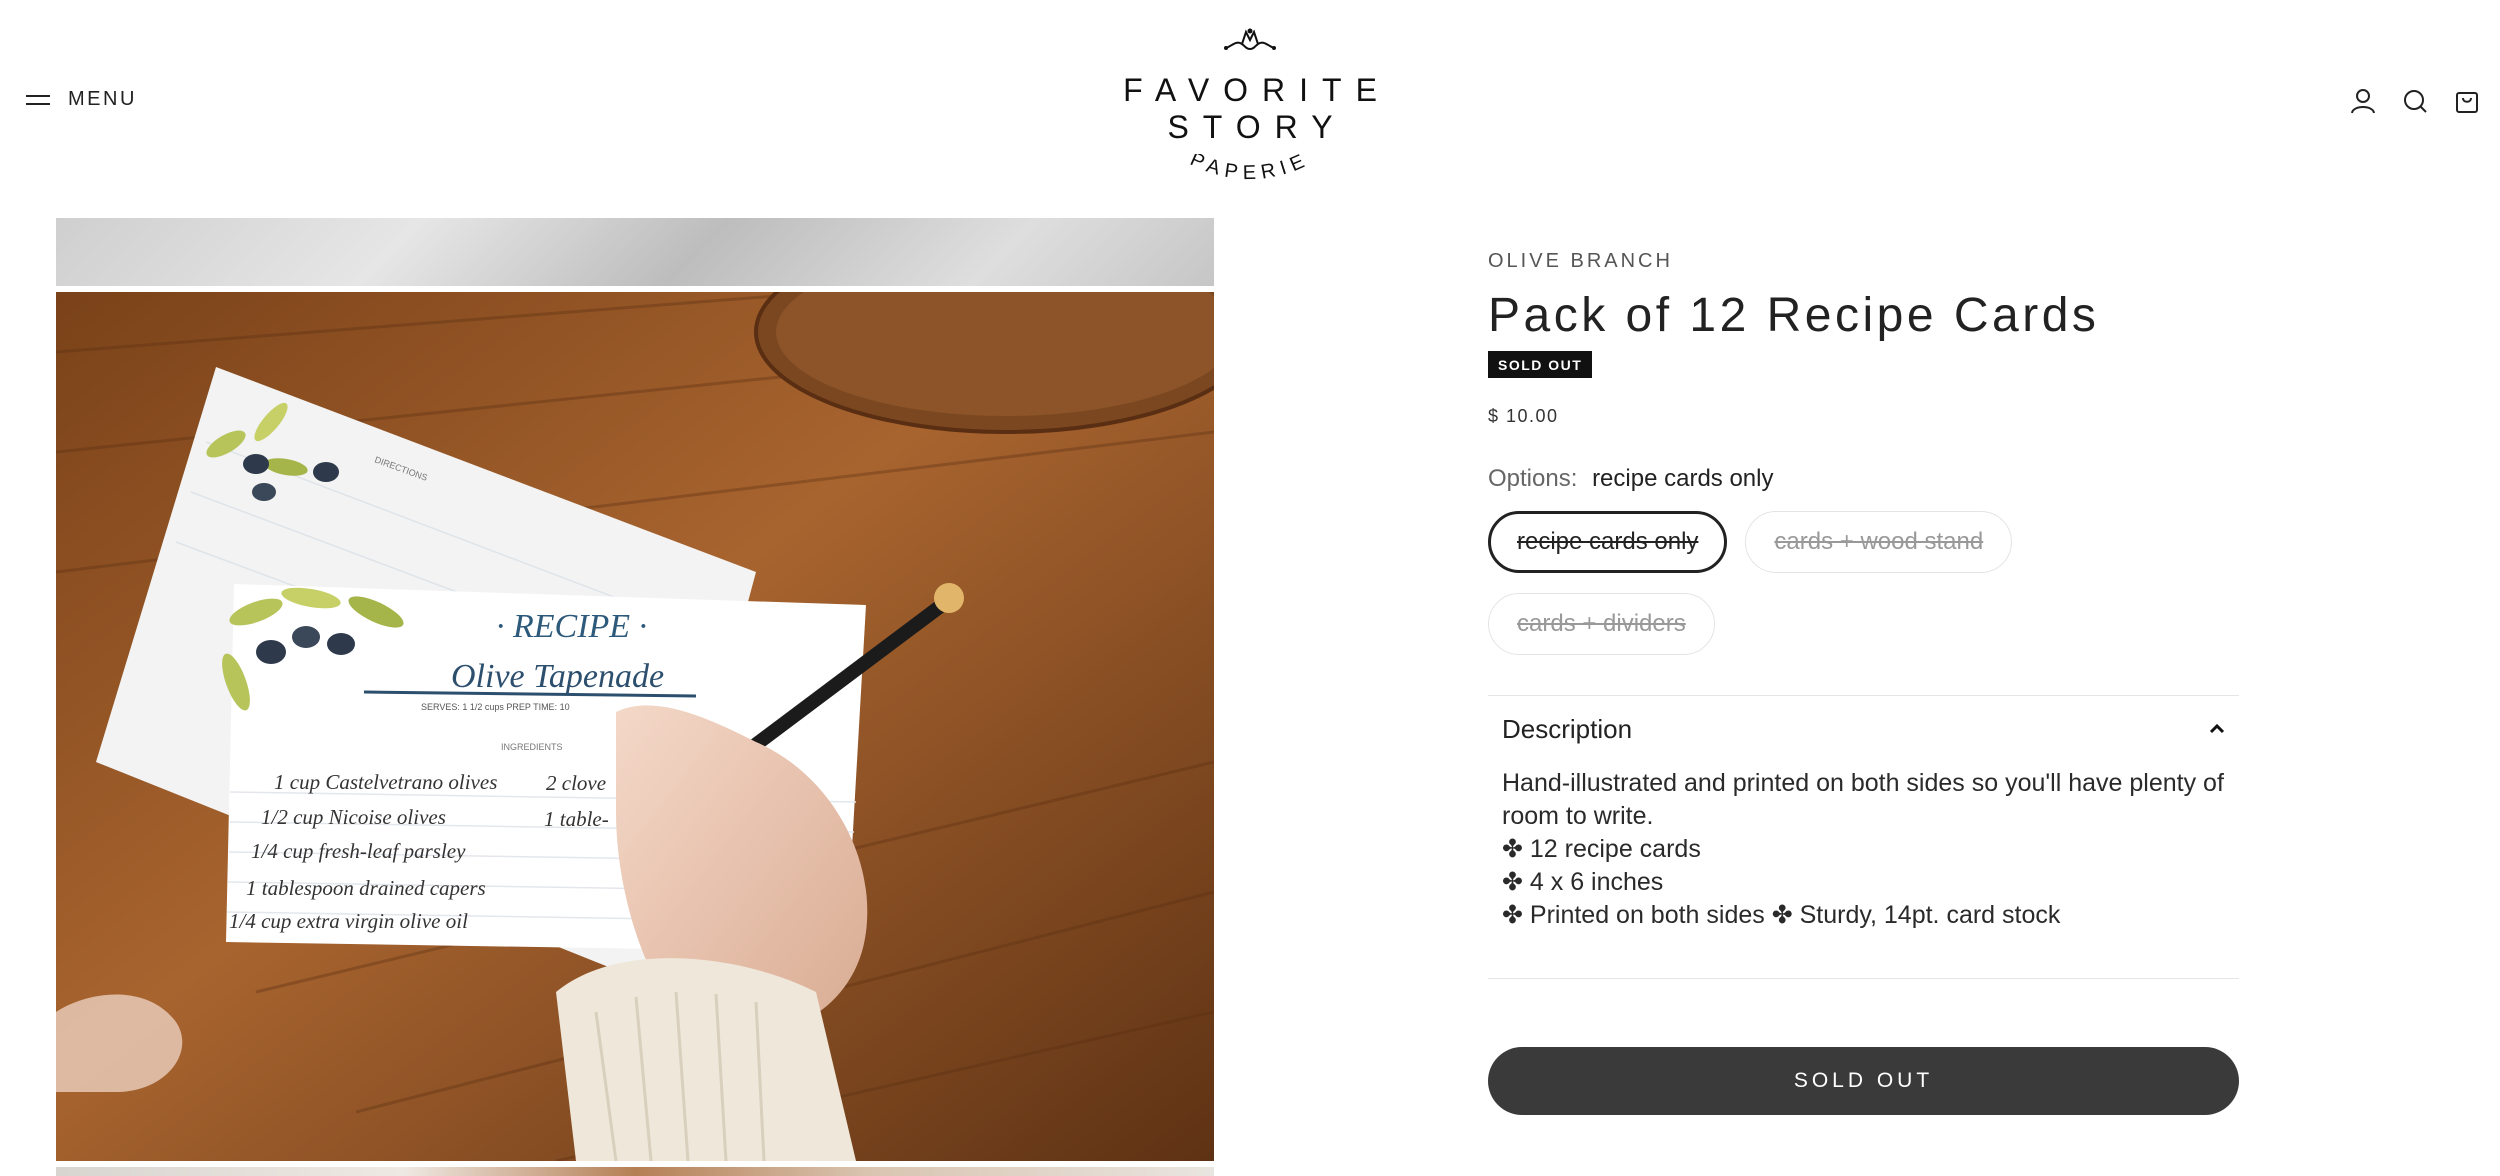  I want to click on logo-subtitle: PAPERIE, so click(1250, 169).